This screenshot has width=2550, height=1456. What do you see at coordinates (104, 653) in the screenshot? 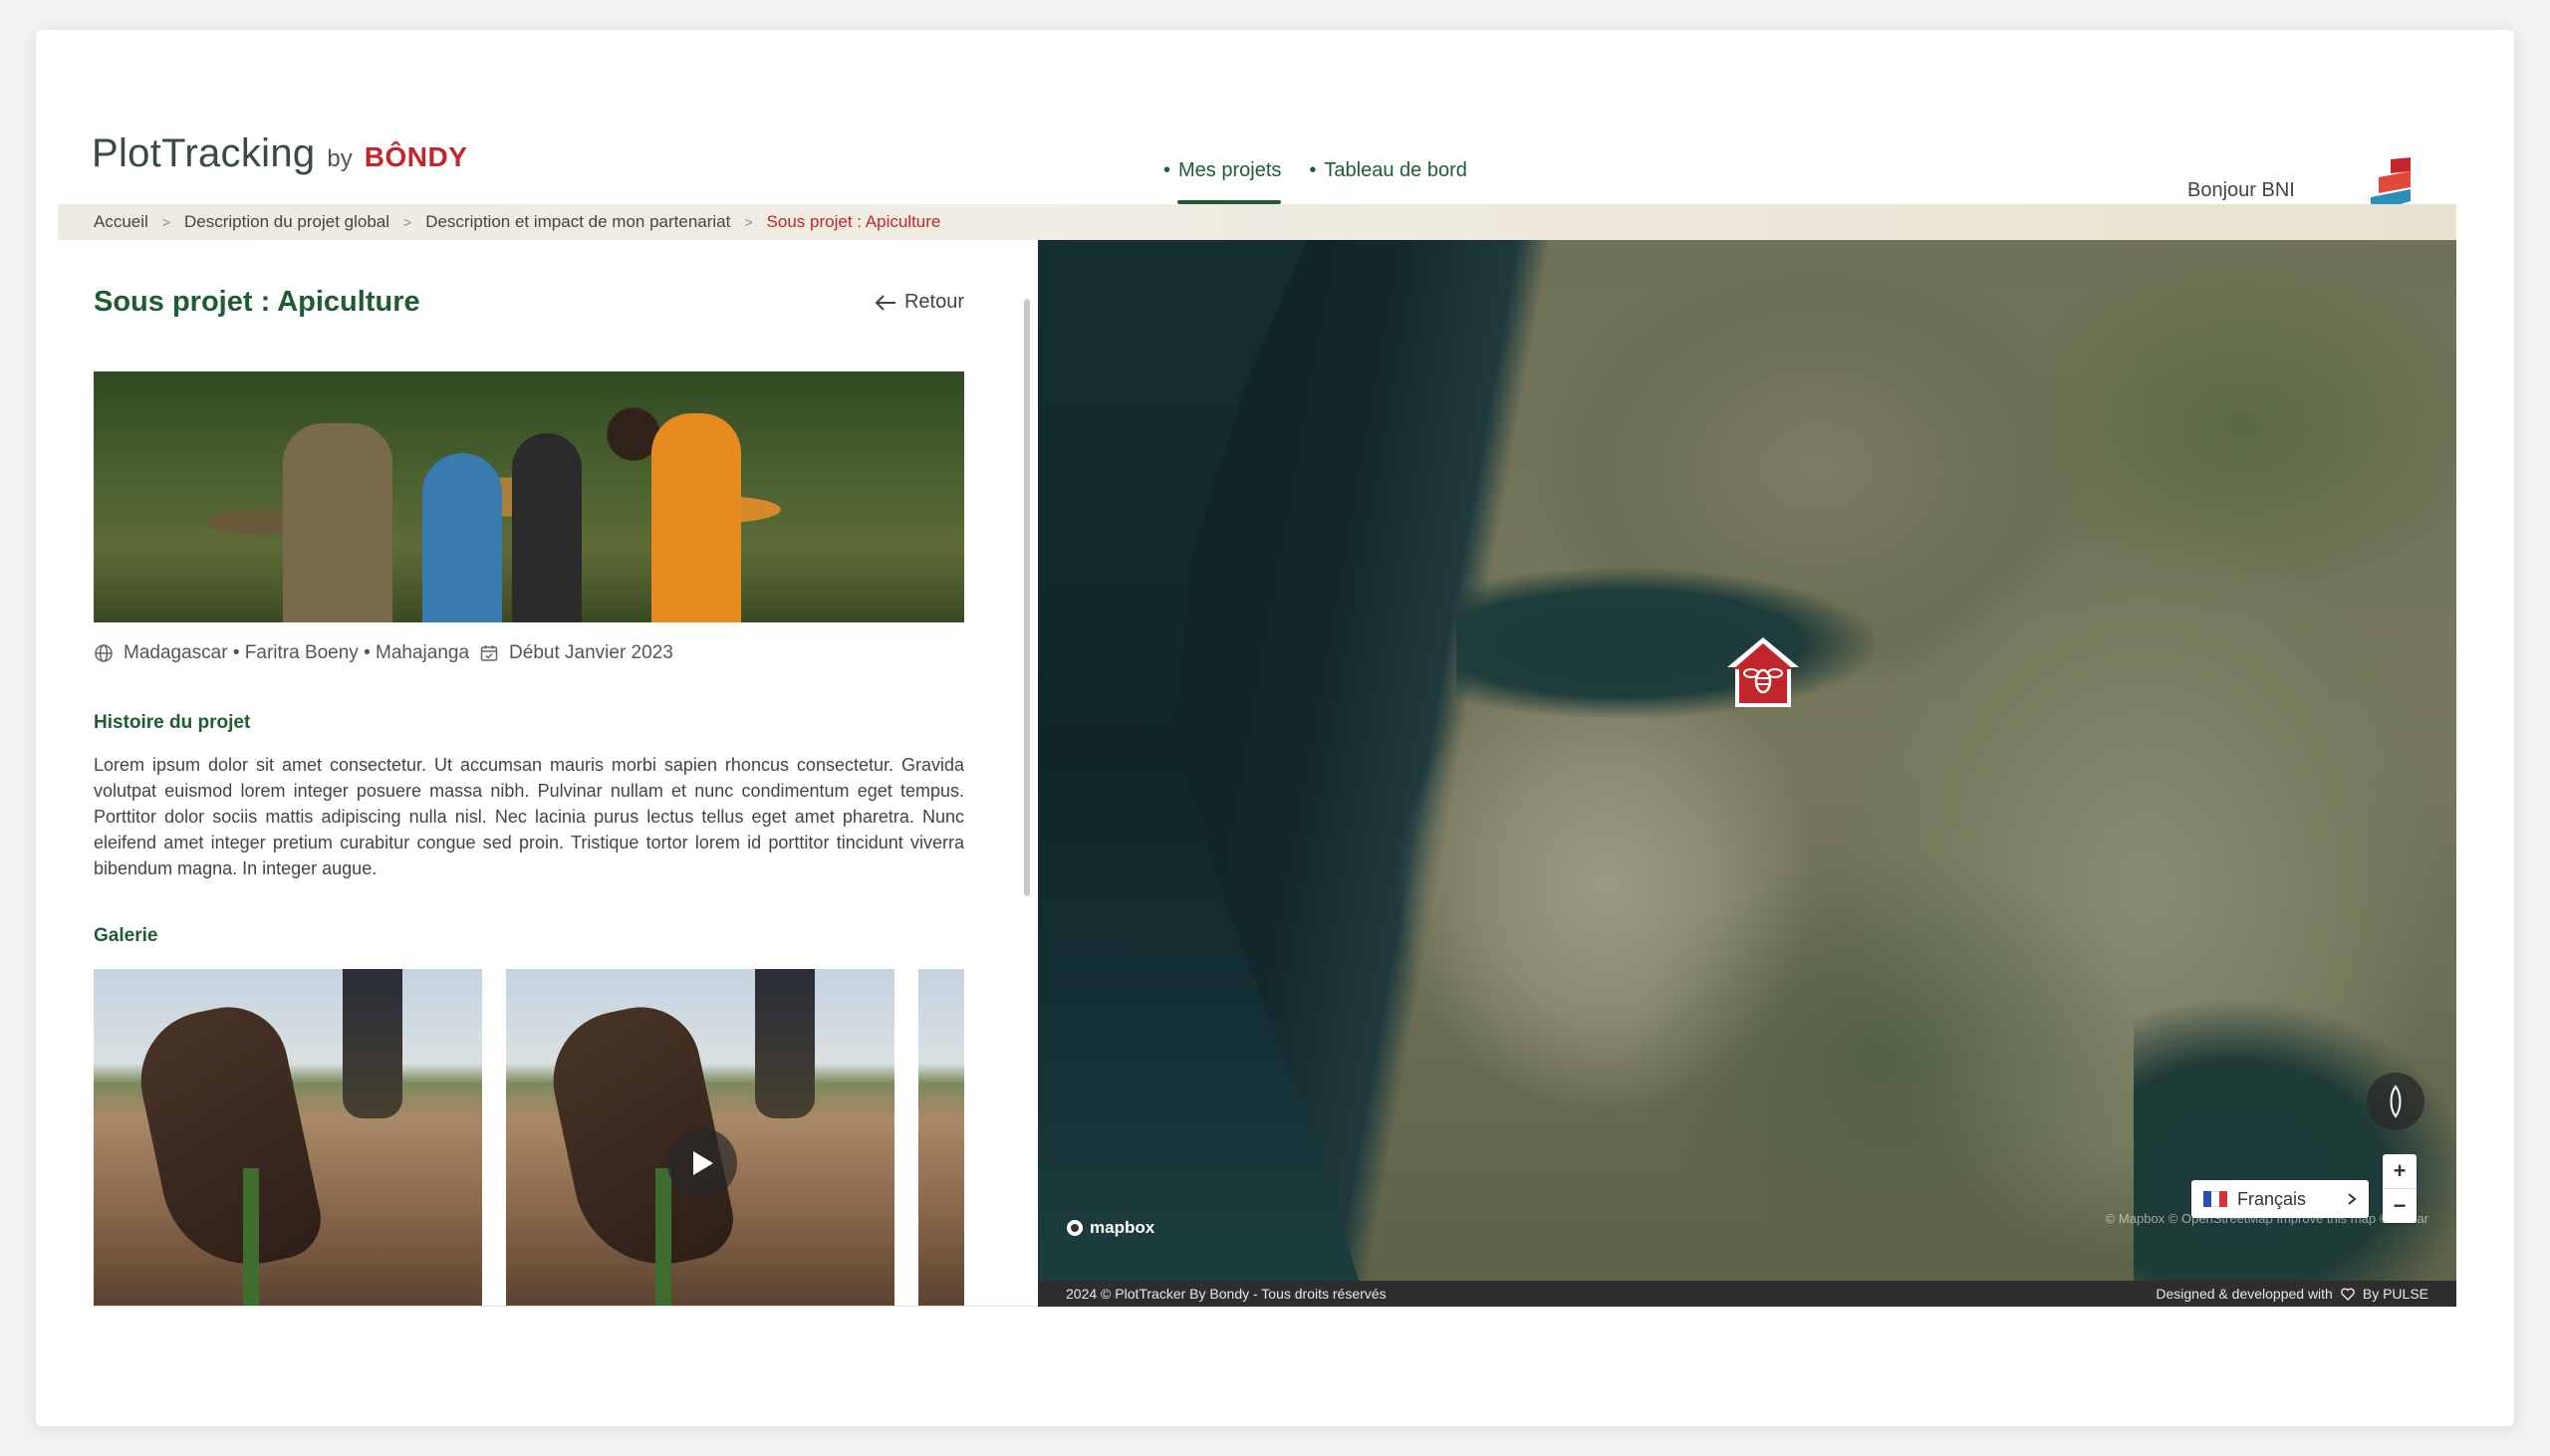
I see `globe-icon` at bounding box center [104, 653].